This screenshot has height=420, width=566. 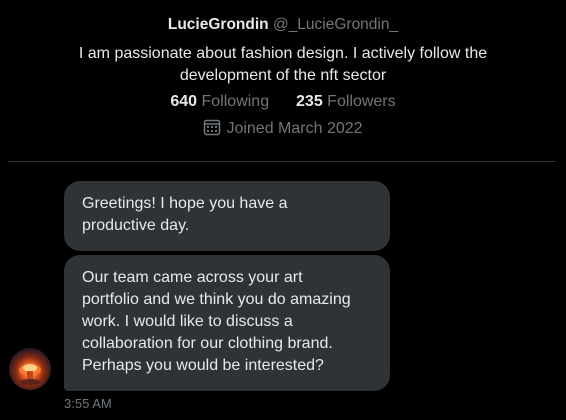 What do you see at coordinates (283, 102) in the screenshot?
I see `profile-stats: 640 Following 235 Followers` at bounding box center [283, 102].